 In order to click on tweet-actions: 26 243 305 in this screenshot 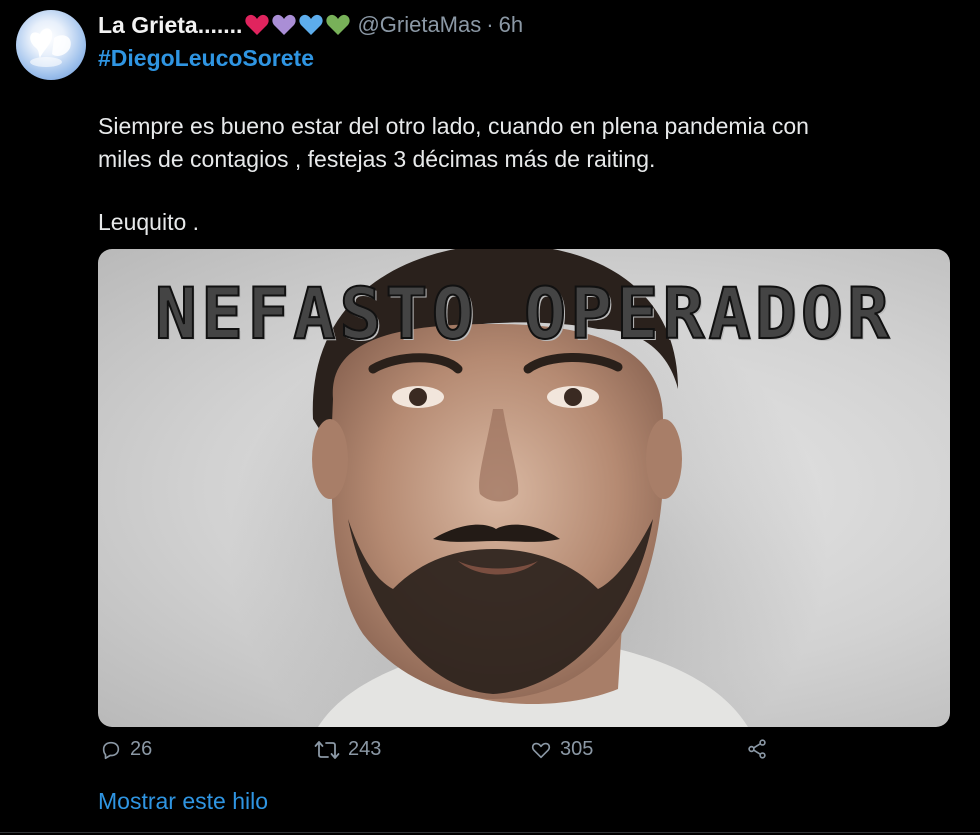, I will do `click(524, 754)`.